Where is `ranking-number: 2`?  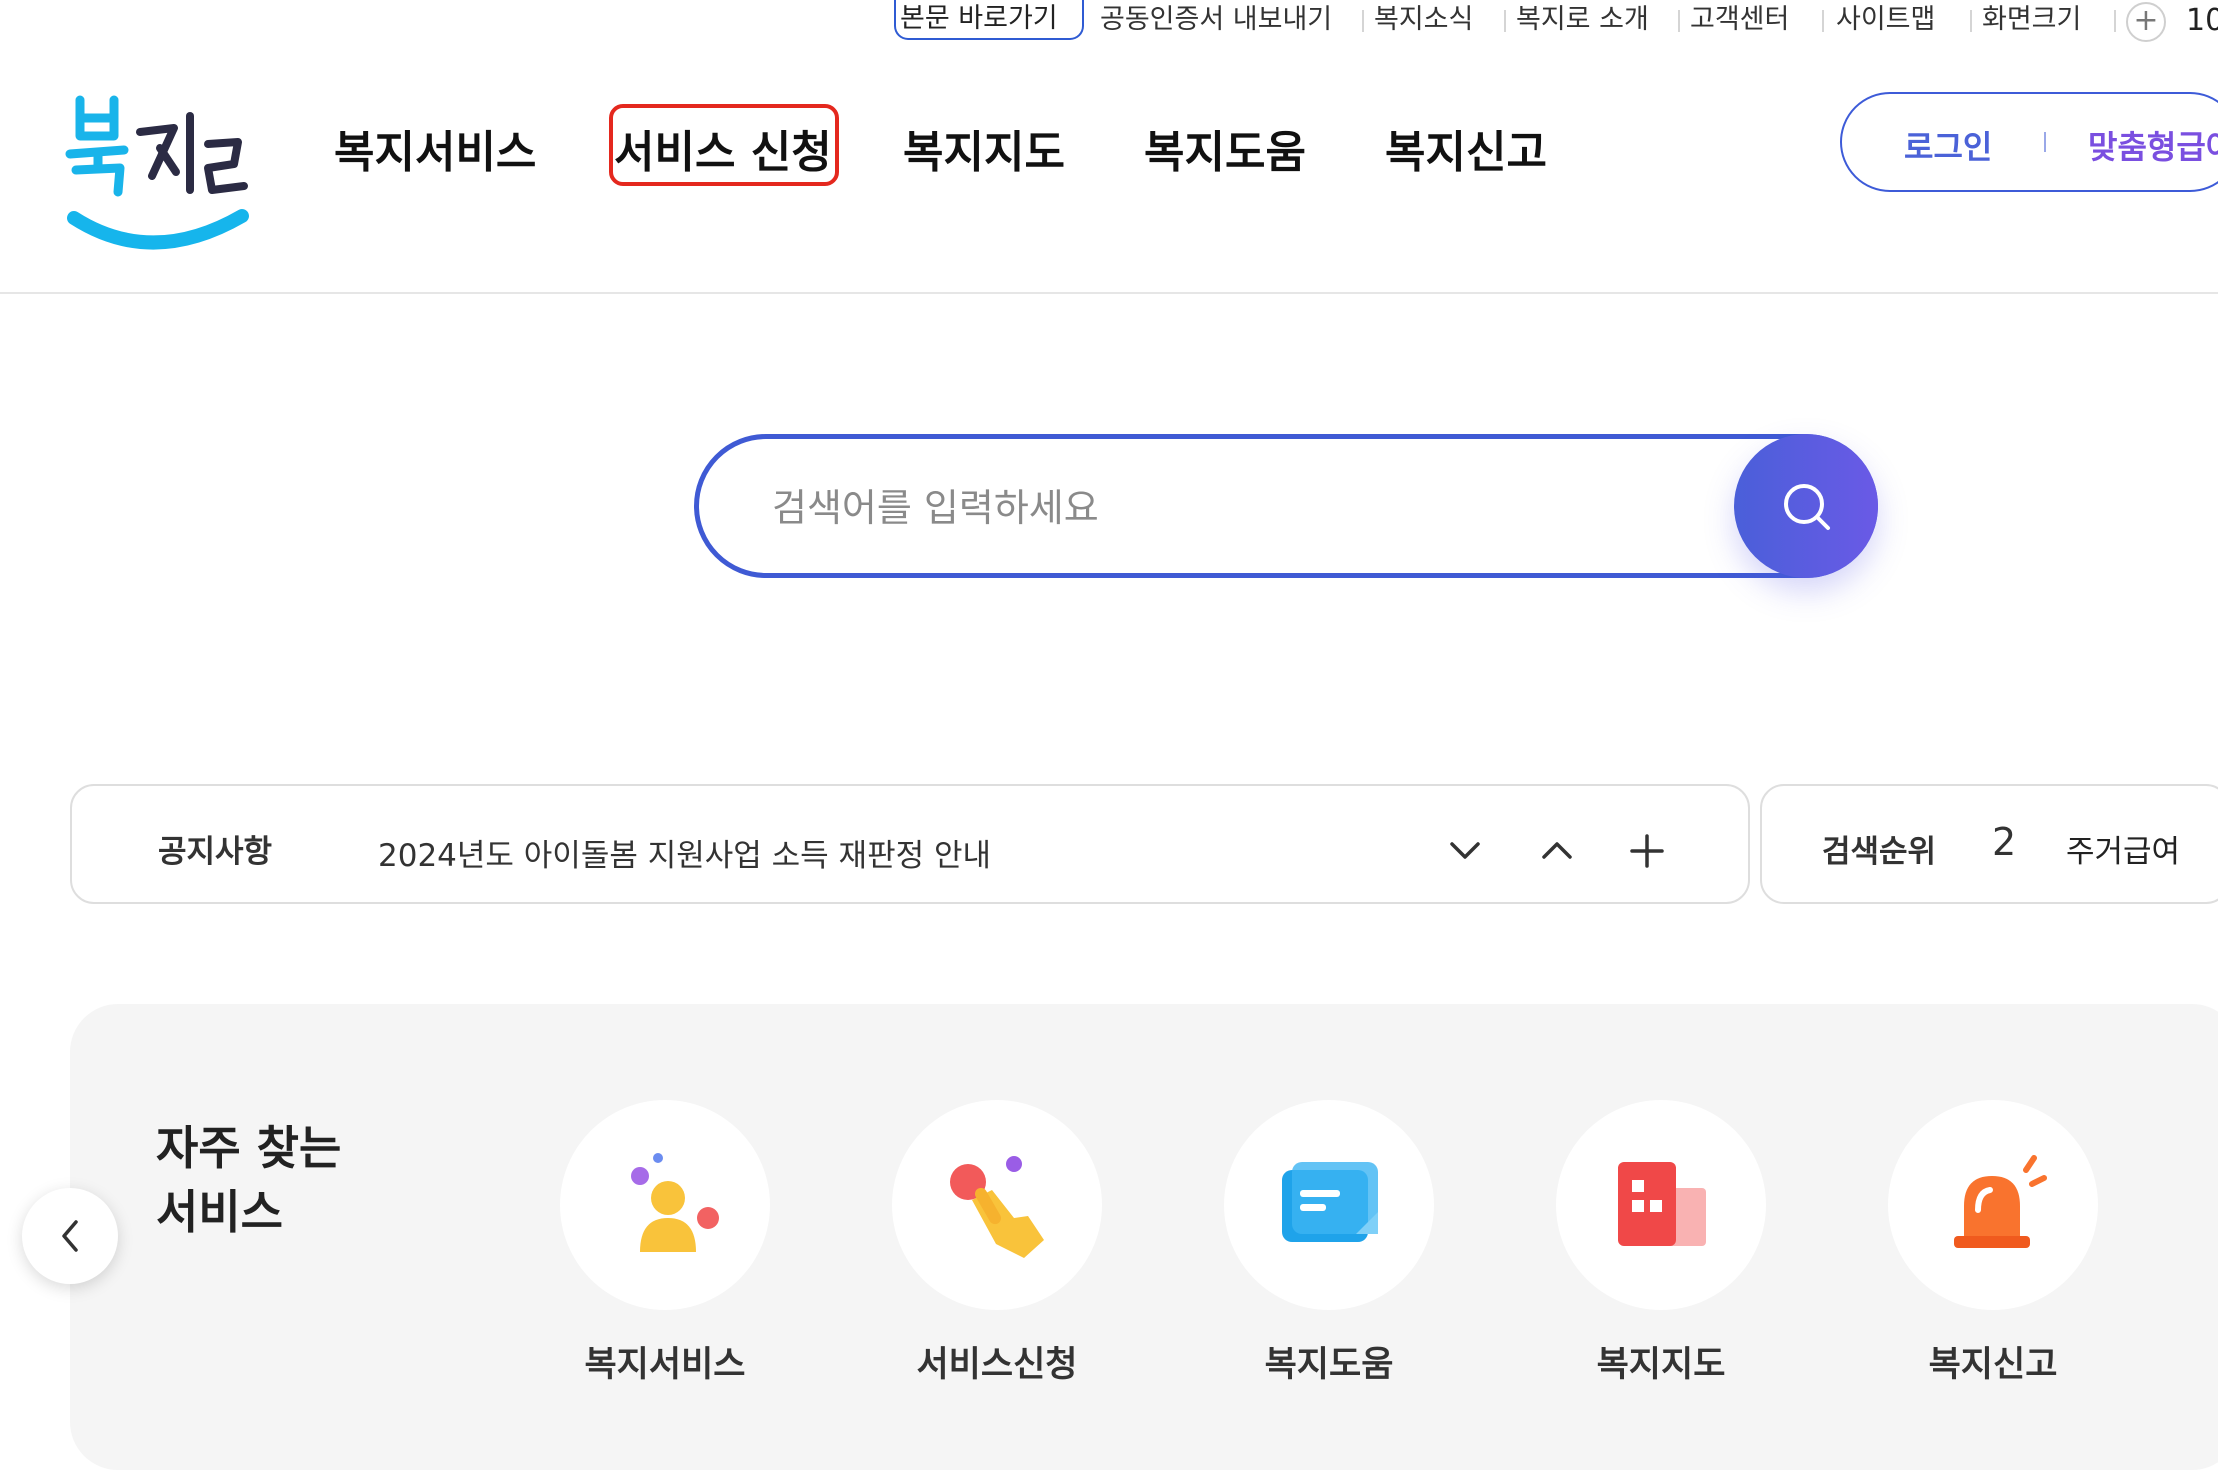
ranking-number: 2 is located at coordinates (2004, 842).